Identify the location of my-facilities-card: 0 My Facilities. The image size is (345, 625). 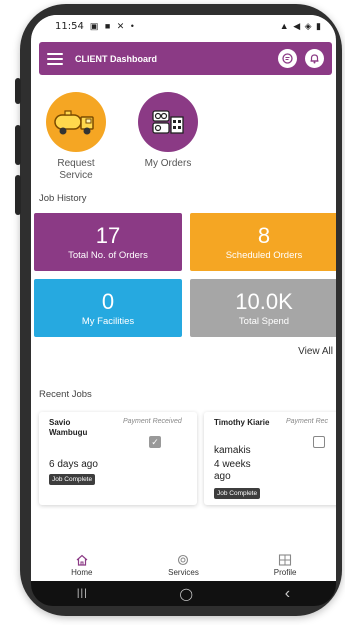
(108, 308).